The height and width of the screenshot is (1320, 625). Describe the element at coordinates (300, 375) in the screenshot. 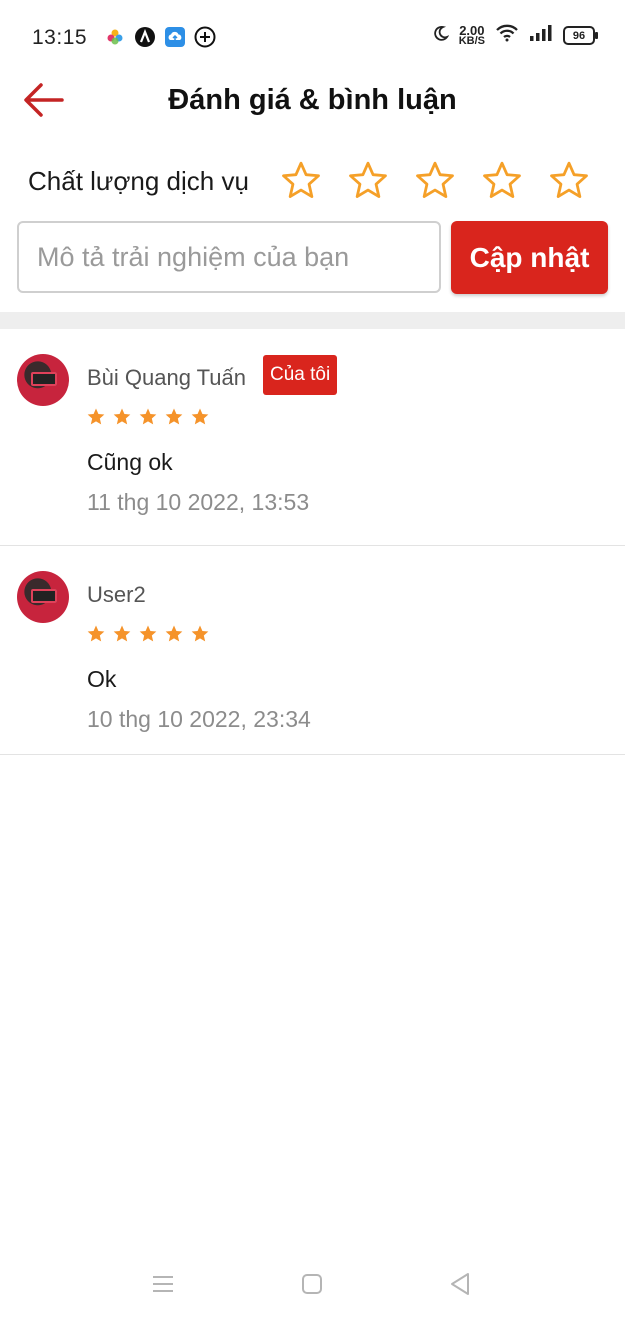

I see `mine-badge: Của tôi` at that location.